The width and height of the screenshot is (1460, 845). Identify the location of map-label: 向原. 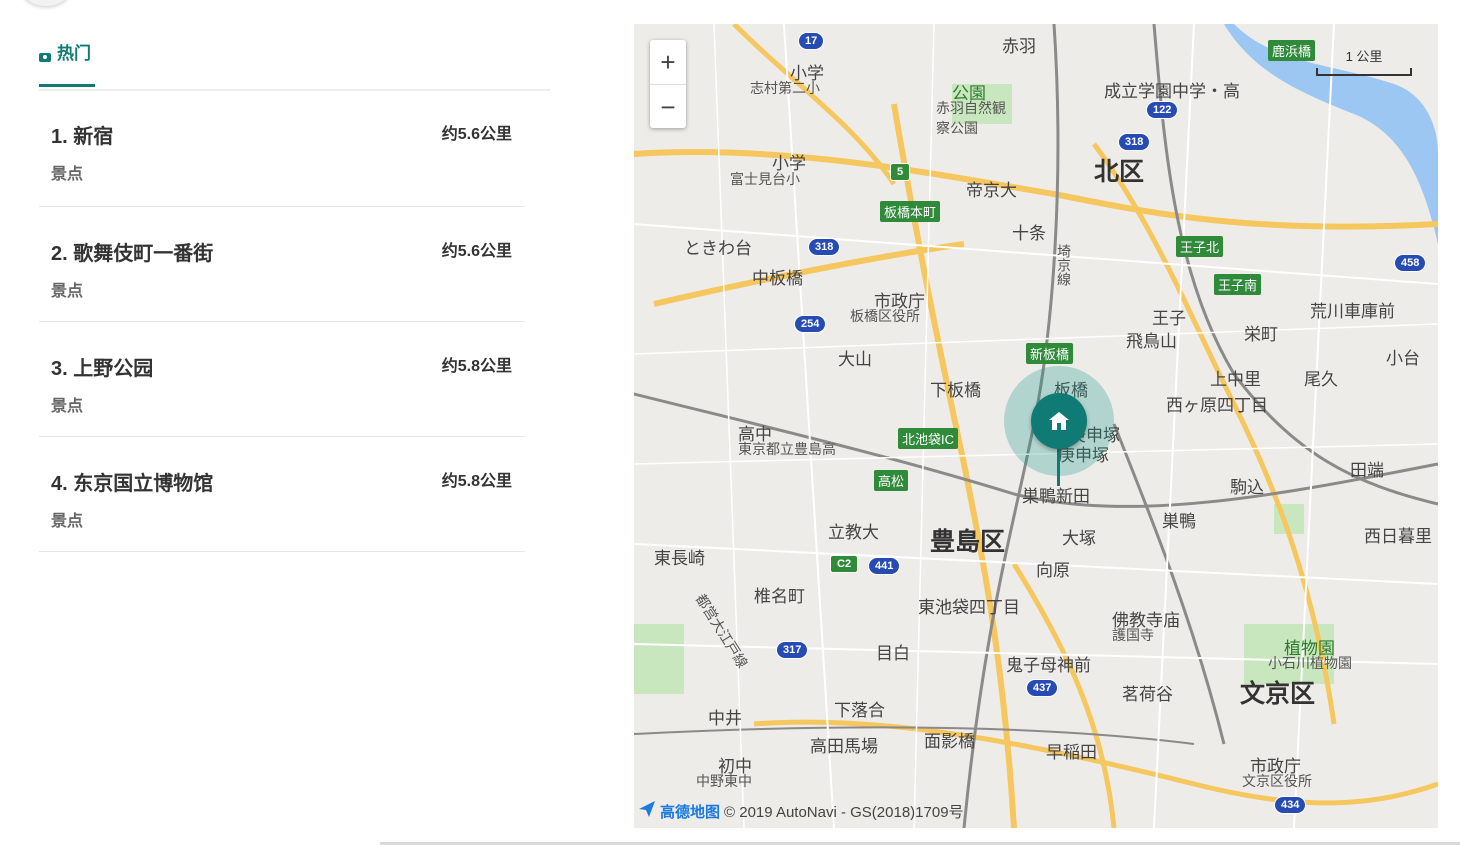
(1053, 570).